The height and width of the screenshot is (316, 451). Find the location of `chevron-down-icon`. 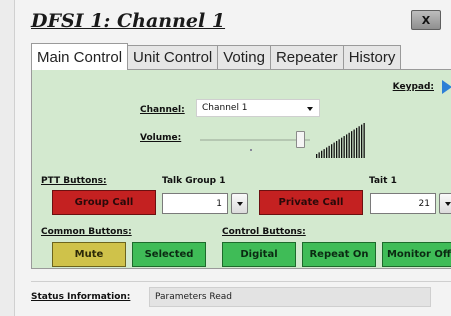

chevron-down-icon is located at coordinates (310, 109).